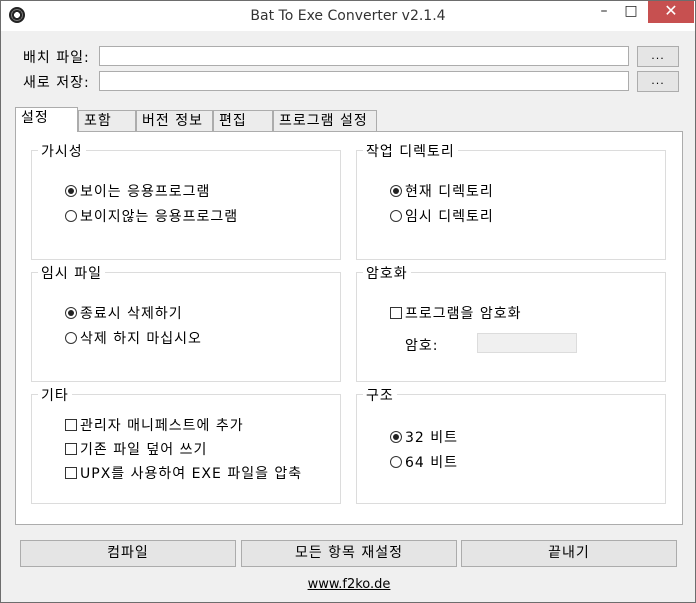 The width and height of the screenshot is (696, 603). Describe the element at coordinates (174, 120) in the screenshot. I see `tab-version-info: 버전 정보` at that location.